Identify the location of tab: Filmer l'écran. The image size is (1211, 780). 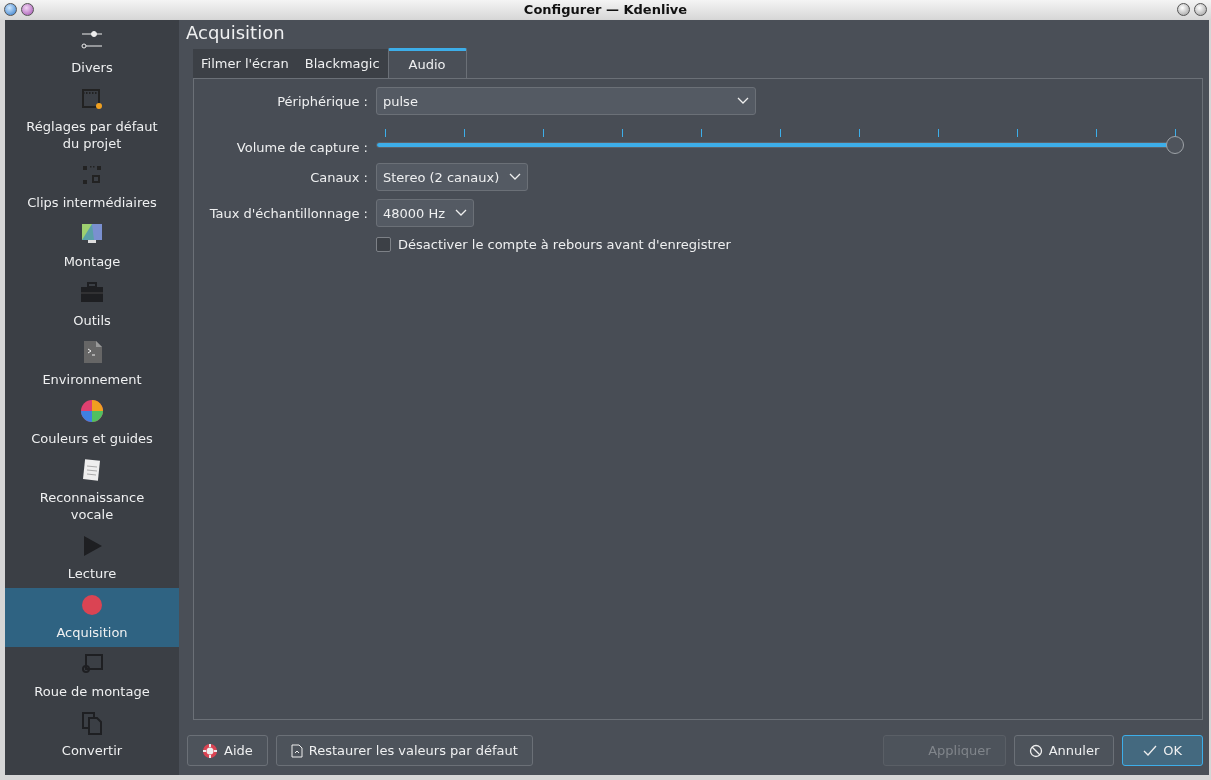
(245, 63).